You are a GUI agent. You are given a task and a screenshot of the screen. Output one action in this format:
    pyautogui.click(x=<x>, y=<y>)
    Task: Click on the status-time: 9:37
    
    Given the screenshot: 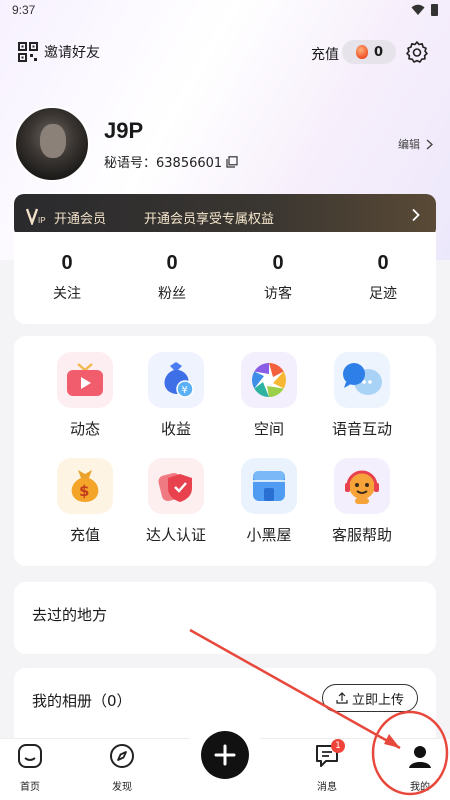 What is the action you would take?
    pyautogui.click(x=24, y=10)
    